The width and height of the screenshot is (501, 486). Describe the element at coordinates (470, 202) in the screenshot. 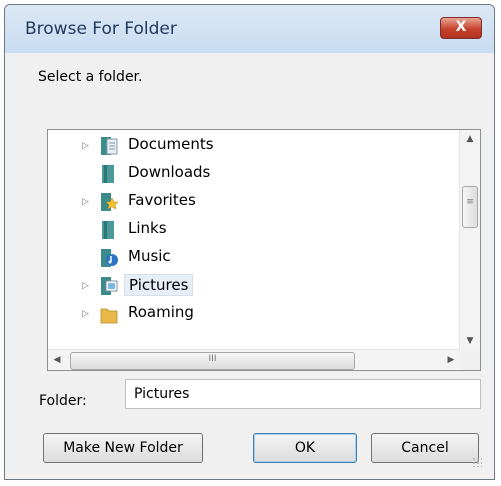

I see `grip-icon: ≡` at that location.